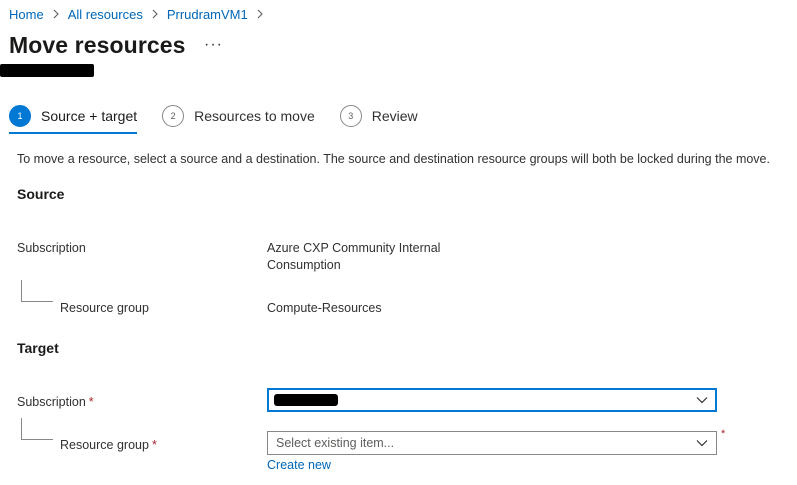 This screenshot has height=485, width=797. Describe the element at coordinates (207, 14) in the screenshot. I see `breadcrumb-vm: PrrudramVM1` at that location.